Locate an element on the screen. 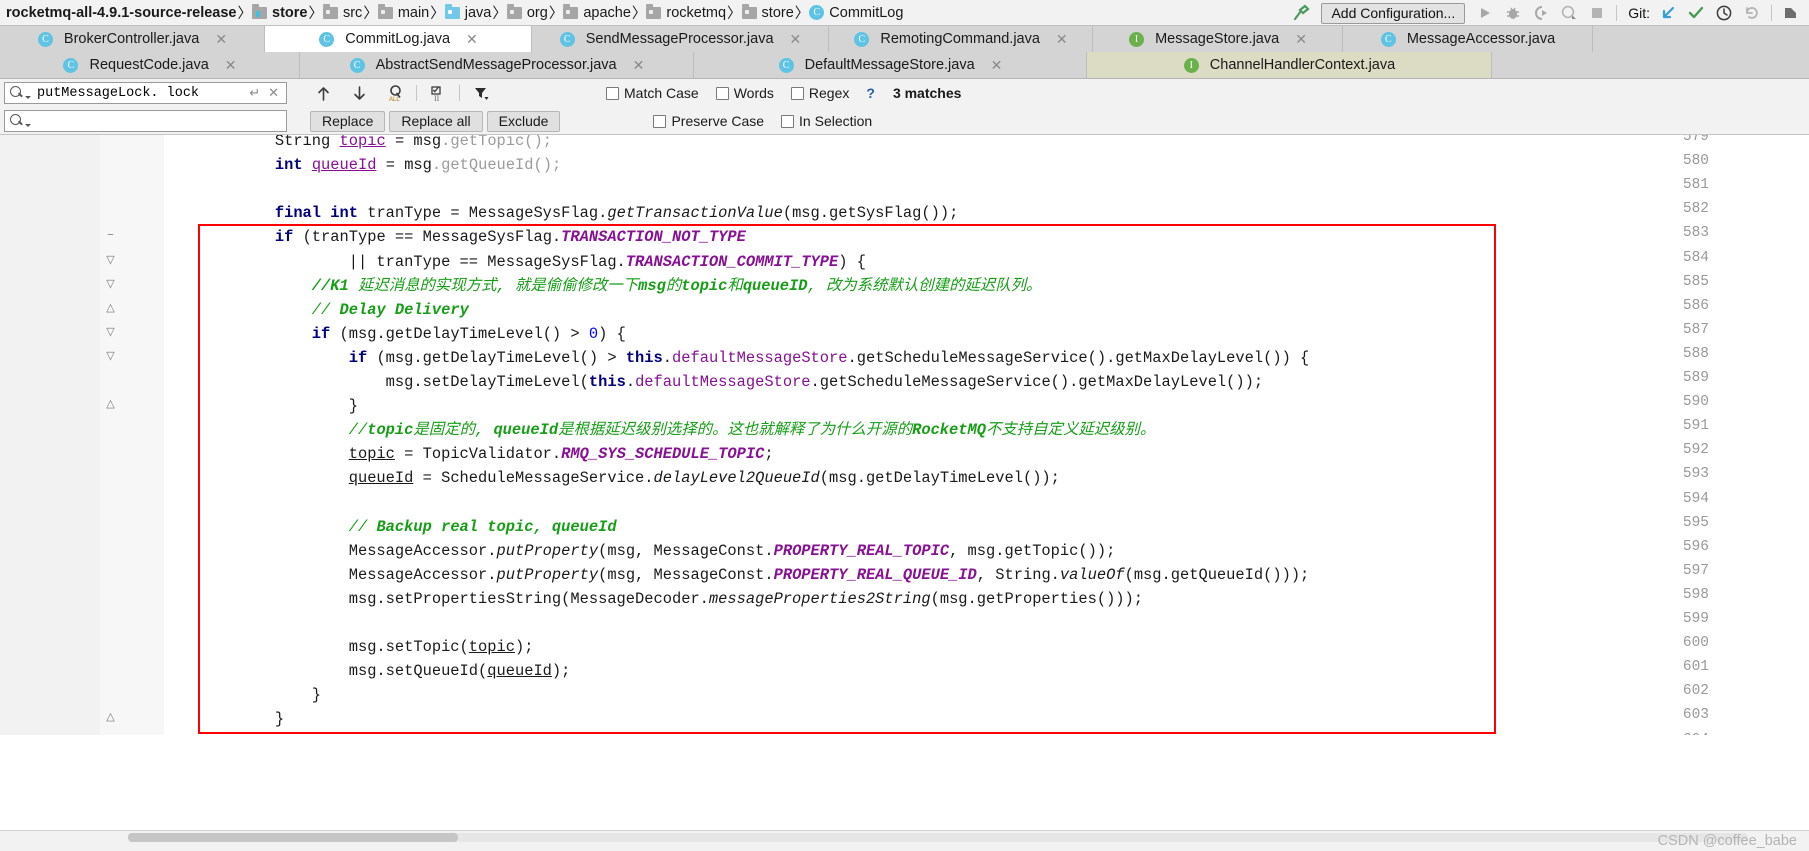 Image resolution: width=1809 pixels, height=851 pixels. editor-tab-brokercontroller: C BrokerController.java ✕ is located at coordinates (132, 39).